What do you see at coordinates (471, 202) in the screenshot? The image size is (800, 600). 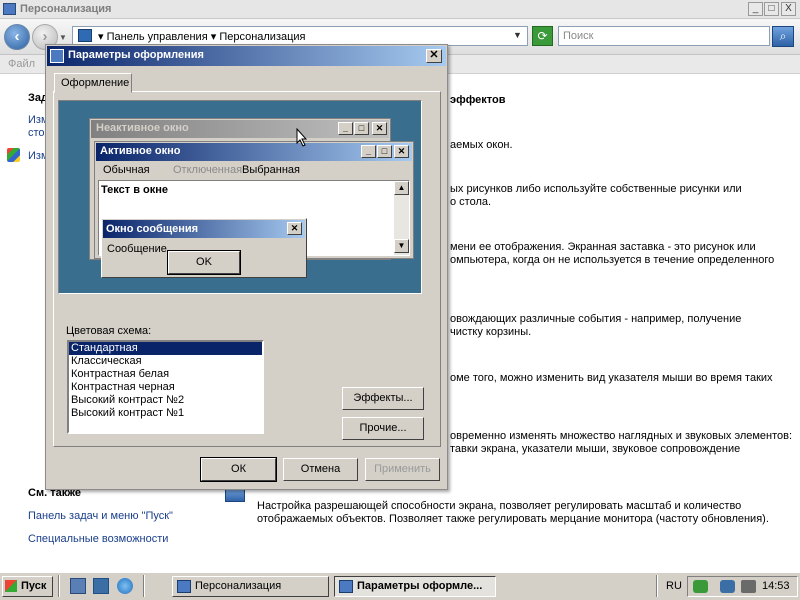 I see `description-text: о стола.` at bounding box center [471, 202].